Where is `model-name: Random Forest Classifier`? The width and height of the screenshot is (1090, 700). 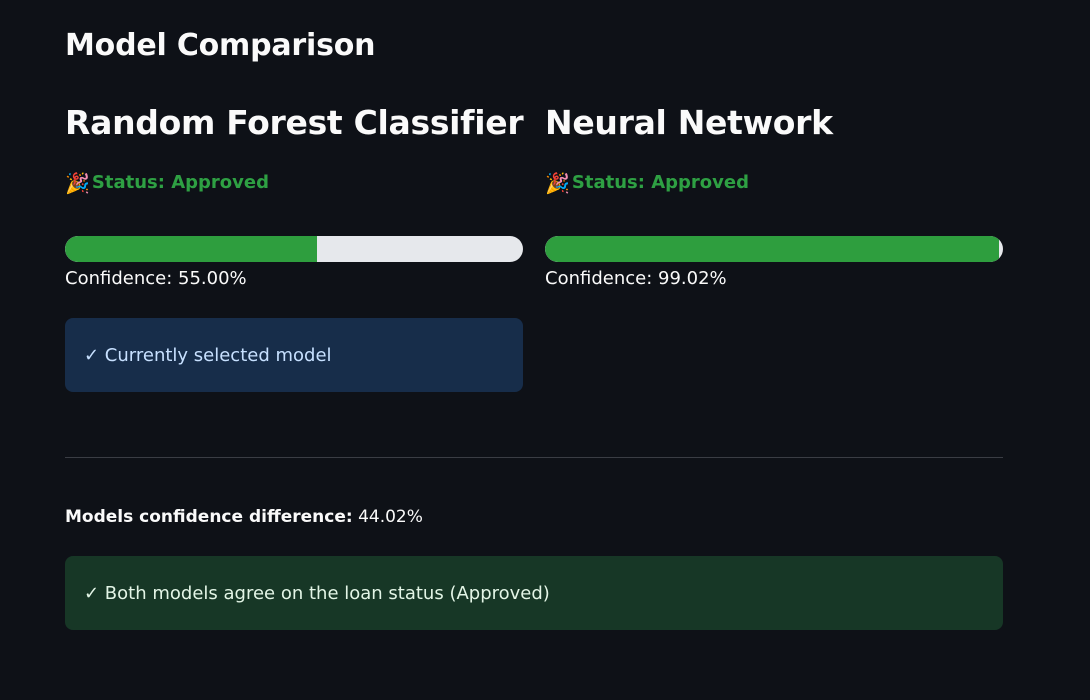 model-name: Random Forest Classifier is located at coordinates (294, 122).